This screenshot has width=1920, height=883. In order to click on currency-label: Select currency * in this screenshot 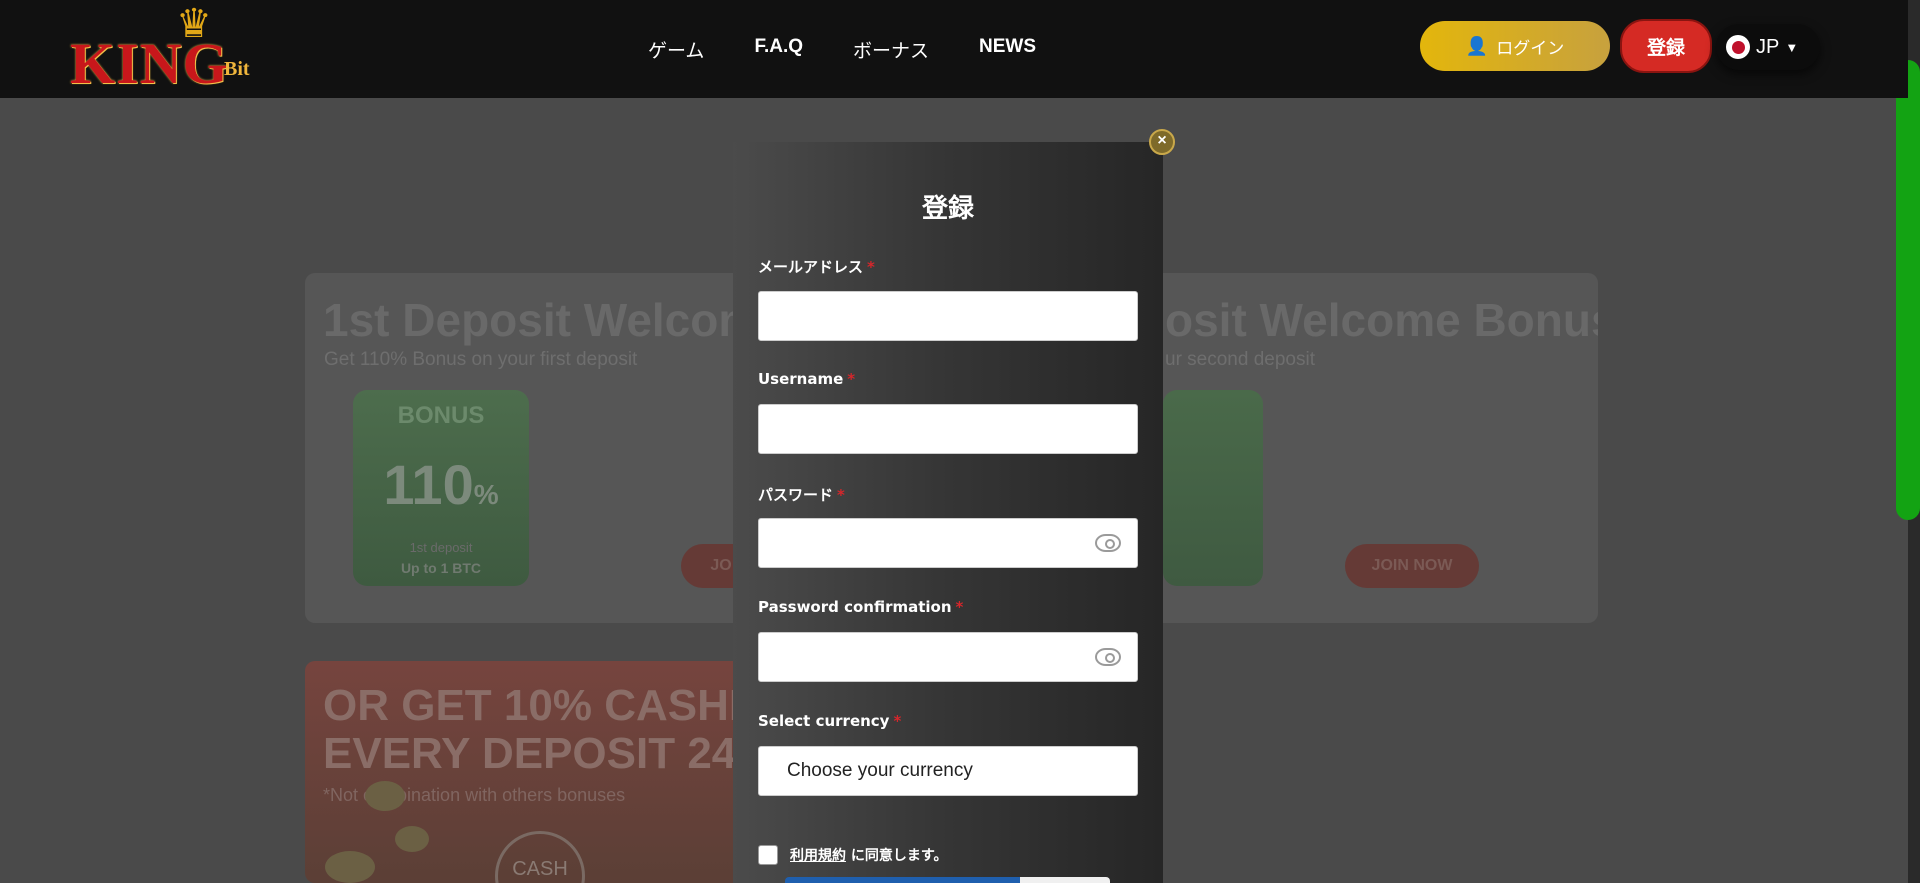, I will do `click(829, 721)`.